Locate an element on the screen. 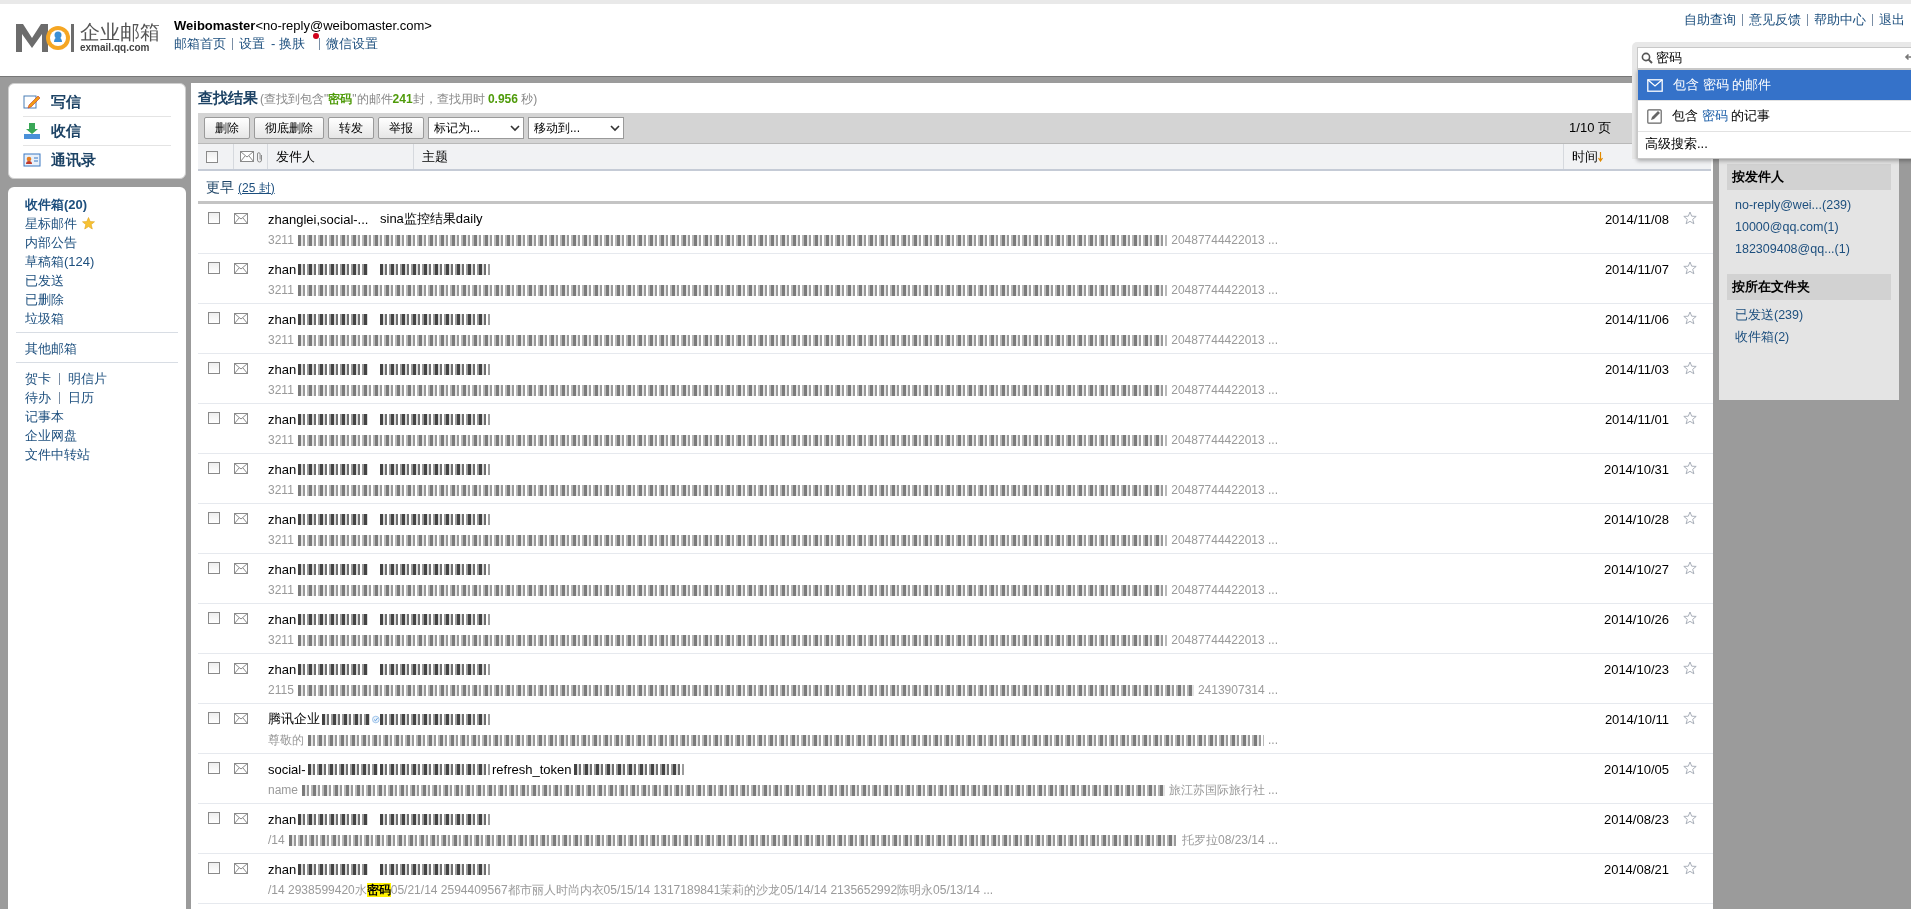 The image size is (1911, 910). folder-link: 草稿箱(124) is located at coordinates (60, 261).